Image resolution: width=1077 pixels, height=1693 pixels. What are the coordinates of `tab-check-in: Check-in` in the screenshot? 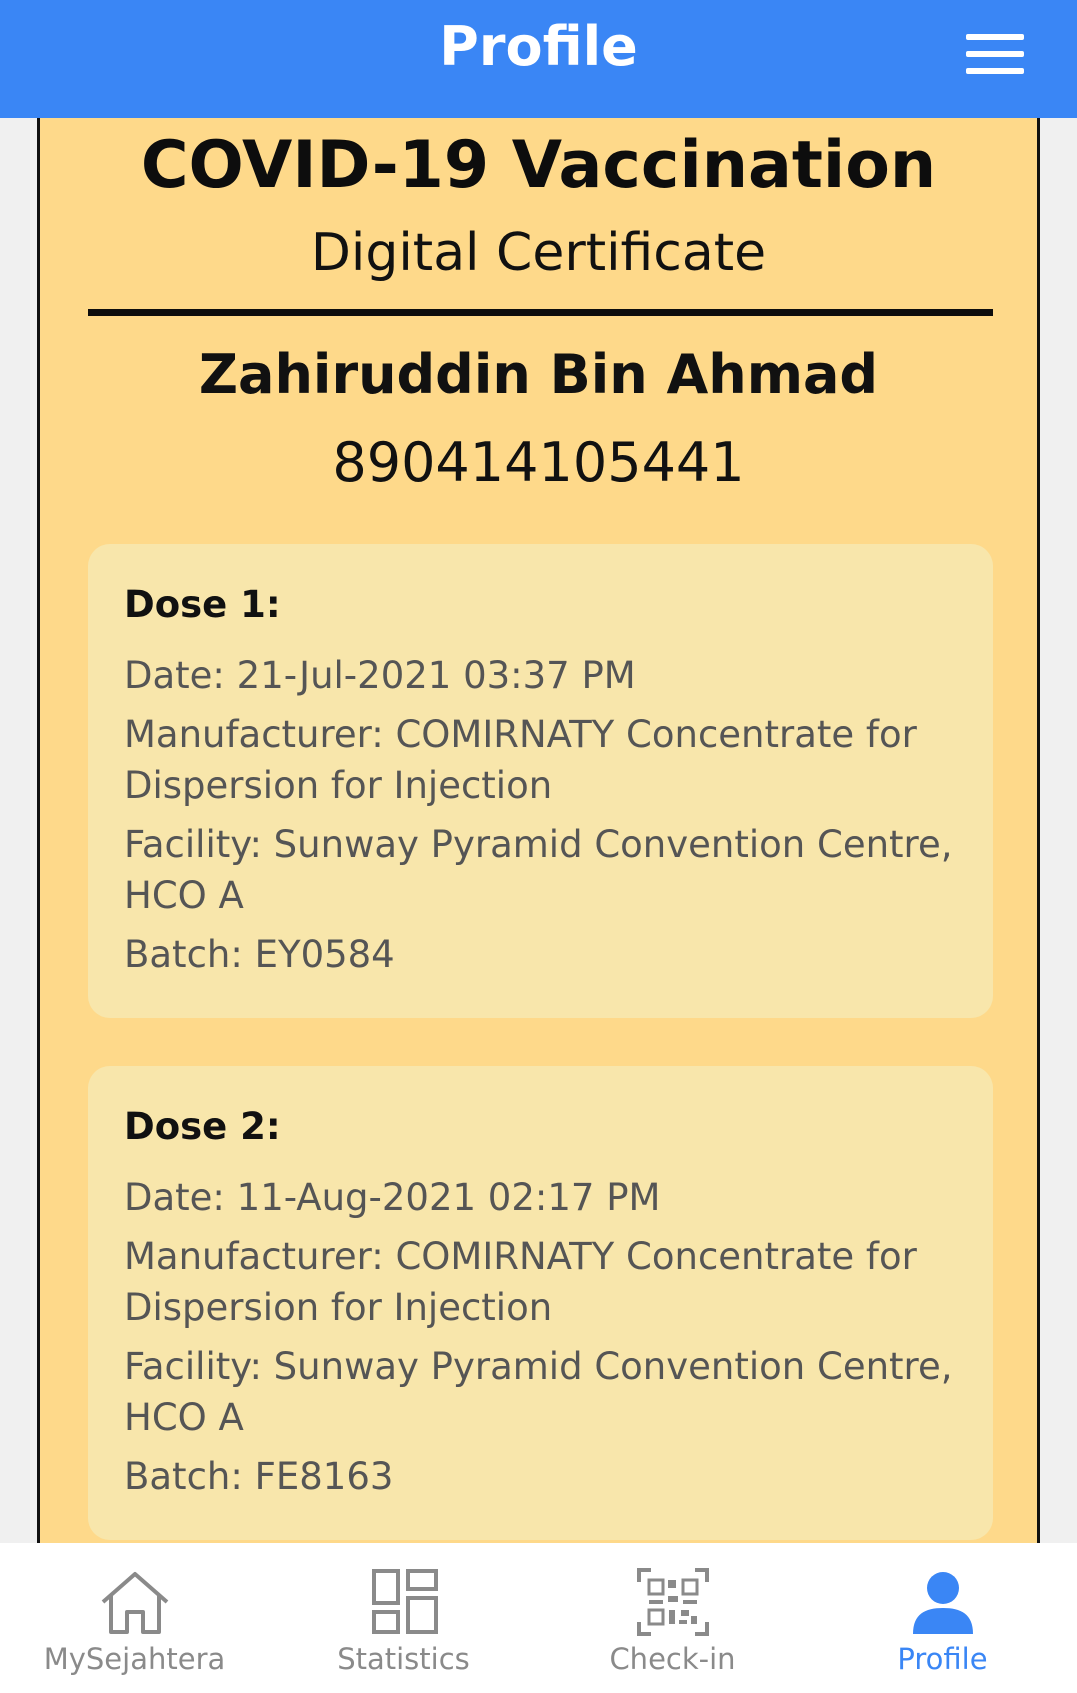 It's located at (672, 1618).